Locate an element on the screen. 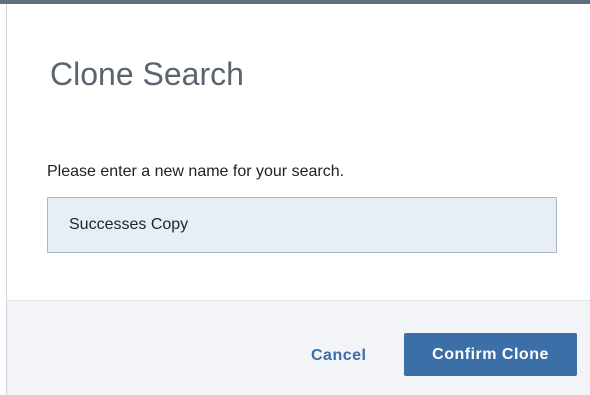 The image size is (590, 395). instruction-text: Please enter a new name for your search. is located at coordinates (196, 171).